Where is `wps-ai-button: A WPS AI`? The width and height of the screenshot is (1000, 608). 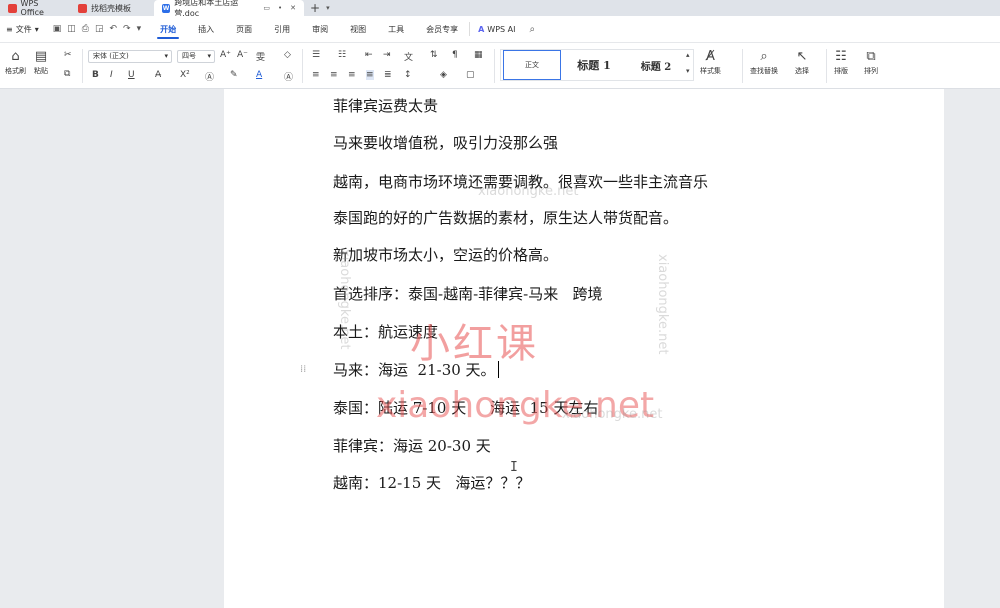 wps-ai-button: A WPS AI is located at coordinates (496, 29).